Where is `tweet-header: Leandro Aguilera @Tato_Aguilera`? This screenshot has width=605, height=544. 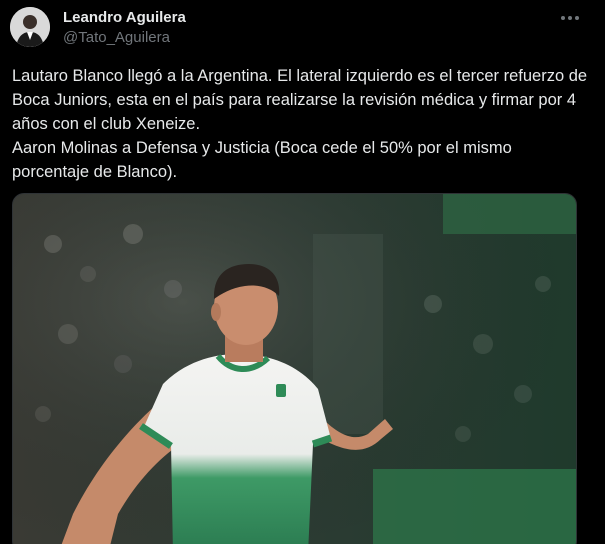
tweet-header: Leandro Aguilera @Tato_Aguilera is located at coordinates (124, 28).